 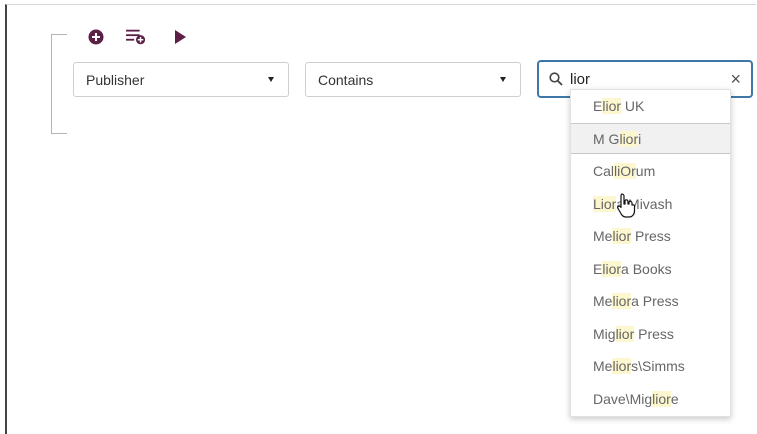 I want to click on suggestion-item: Dave\Migliore, so click(x=650, y=399).